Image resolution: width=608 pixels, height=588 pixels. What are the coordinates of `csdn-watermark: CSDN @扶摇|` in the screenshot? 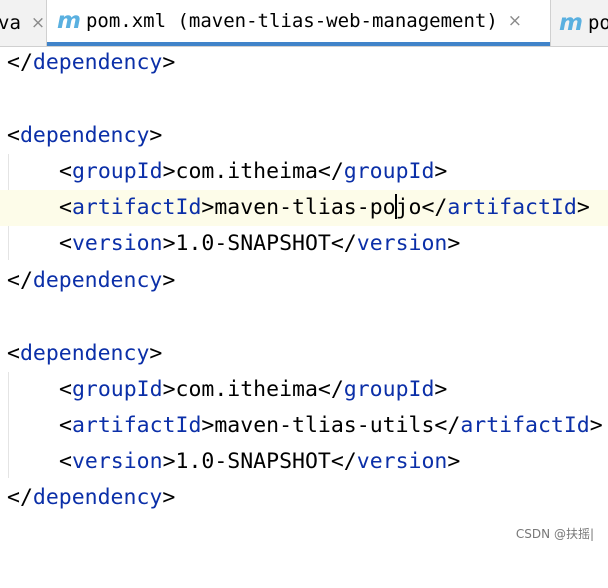 It's located at (554, 534).